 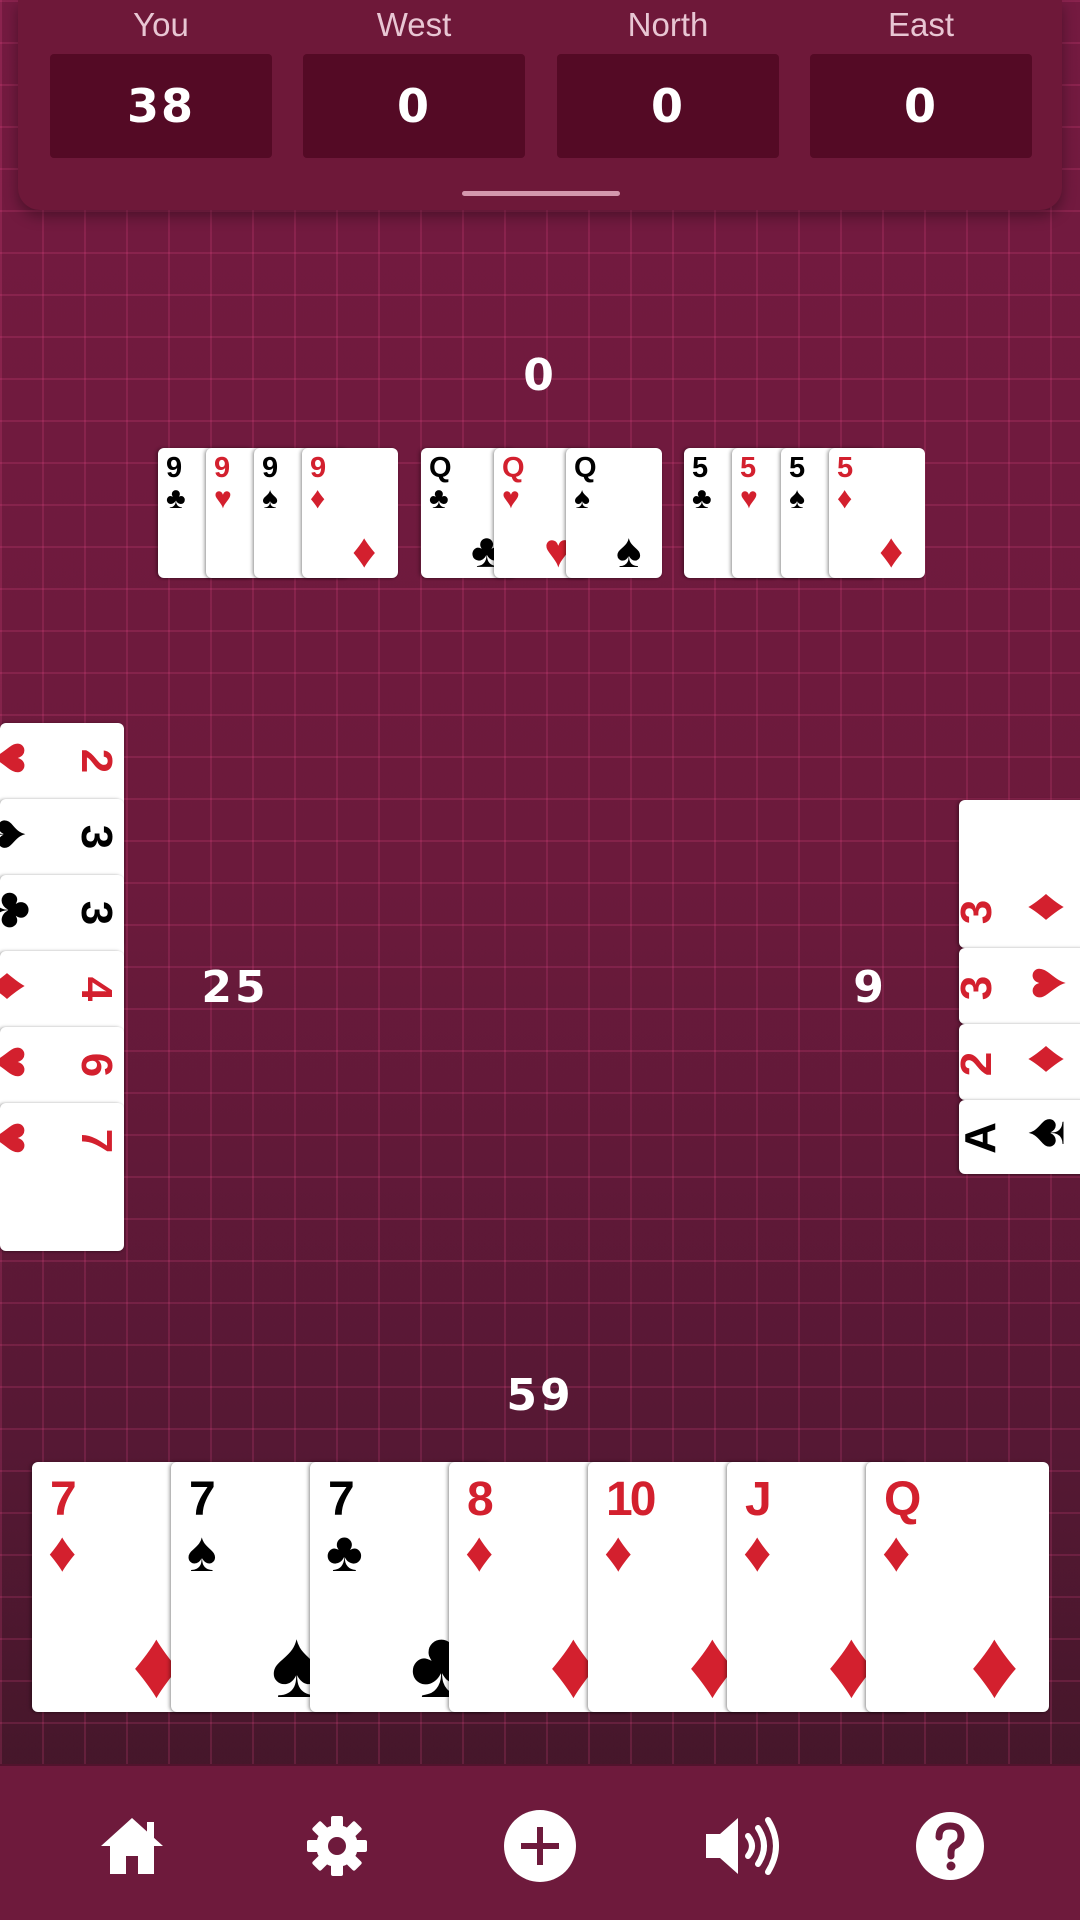 What do you see at coordinates (957, 1587) in the screenshot?
I see `hand-card: Q ♦ ♦` at bounding box center [957, 1587].